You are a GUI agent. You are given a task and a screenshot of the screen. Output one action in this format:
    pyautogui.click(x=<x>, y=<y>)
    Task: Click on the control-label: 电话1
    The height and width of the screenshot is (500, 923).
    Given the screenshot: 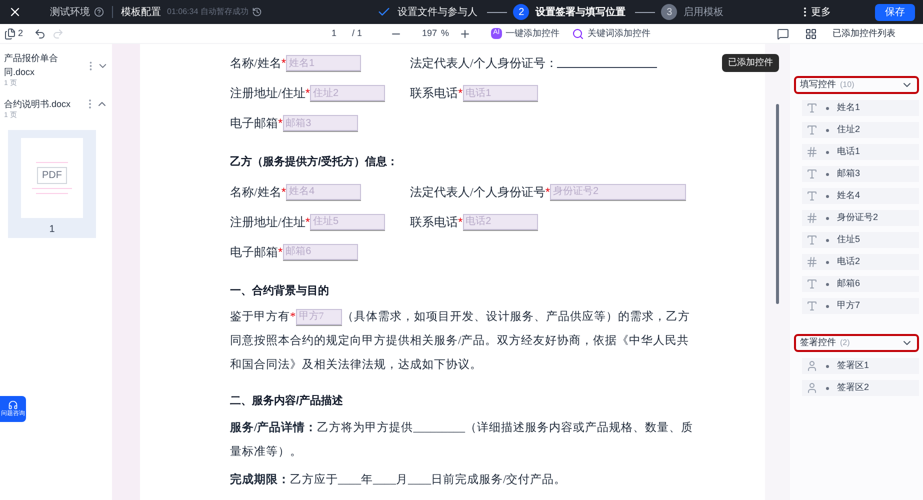 What is the action you would take?
    pyautogui.click(x=848, y=151)
    